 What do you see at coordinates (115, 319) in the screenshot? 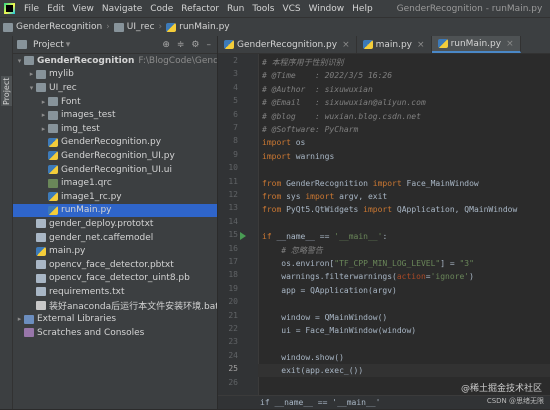
I see `tree-item: ▸ External Libraries` at bounding box center [115, 319].